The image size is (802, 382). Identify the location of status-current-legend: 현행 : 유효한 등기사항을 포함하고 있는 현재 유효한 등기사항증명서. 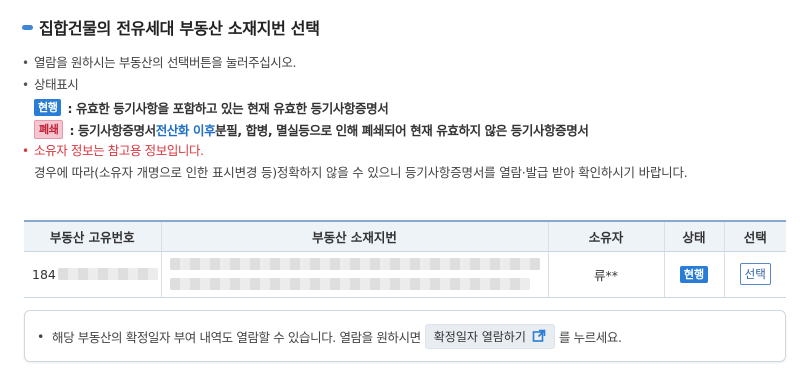
(405, 107).